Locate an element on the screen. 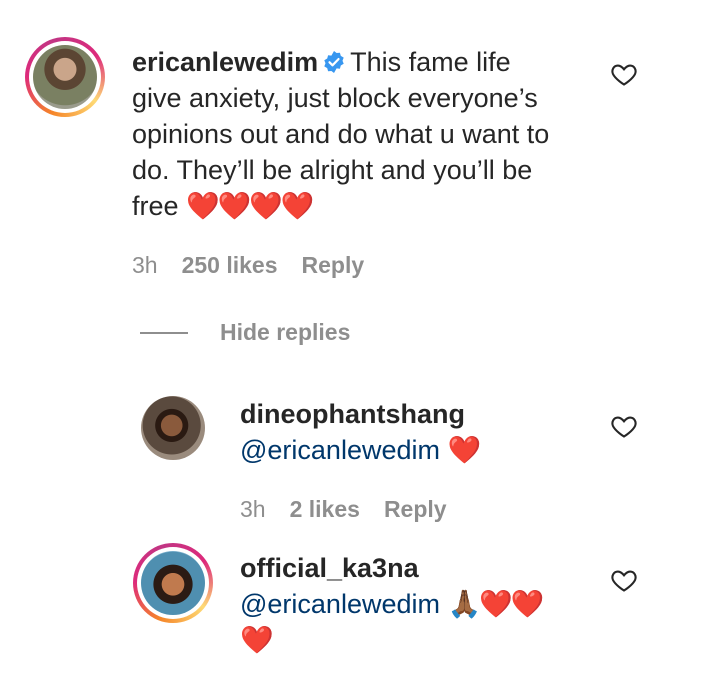 The image size is (720, 674). comment-meta: 3h 250 likes Reply is located at coordinates (248, 265).